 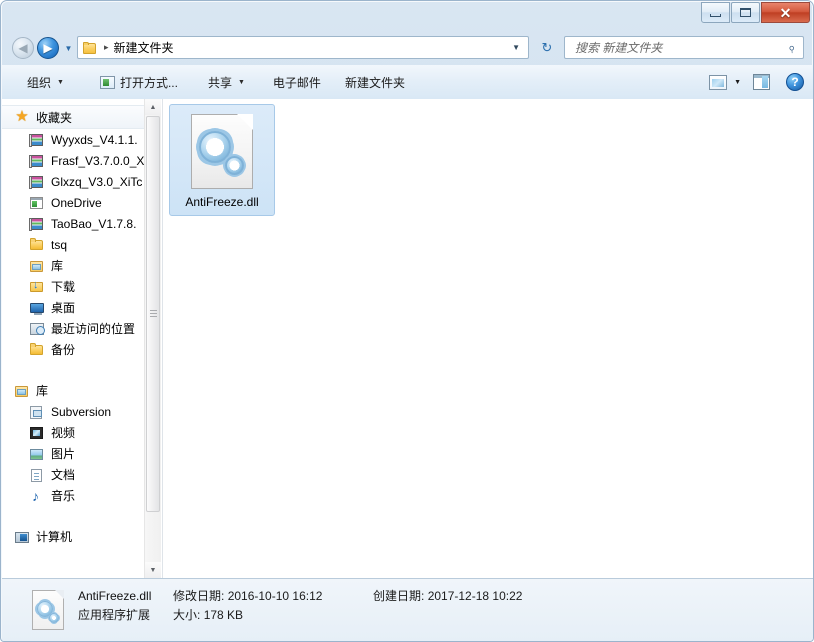 I want to click on window-controls: ✕, so click(x=755, y=12).